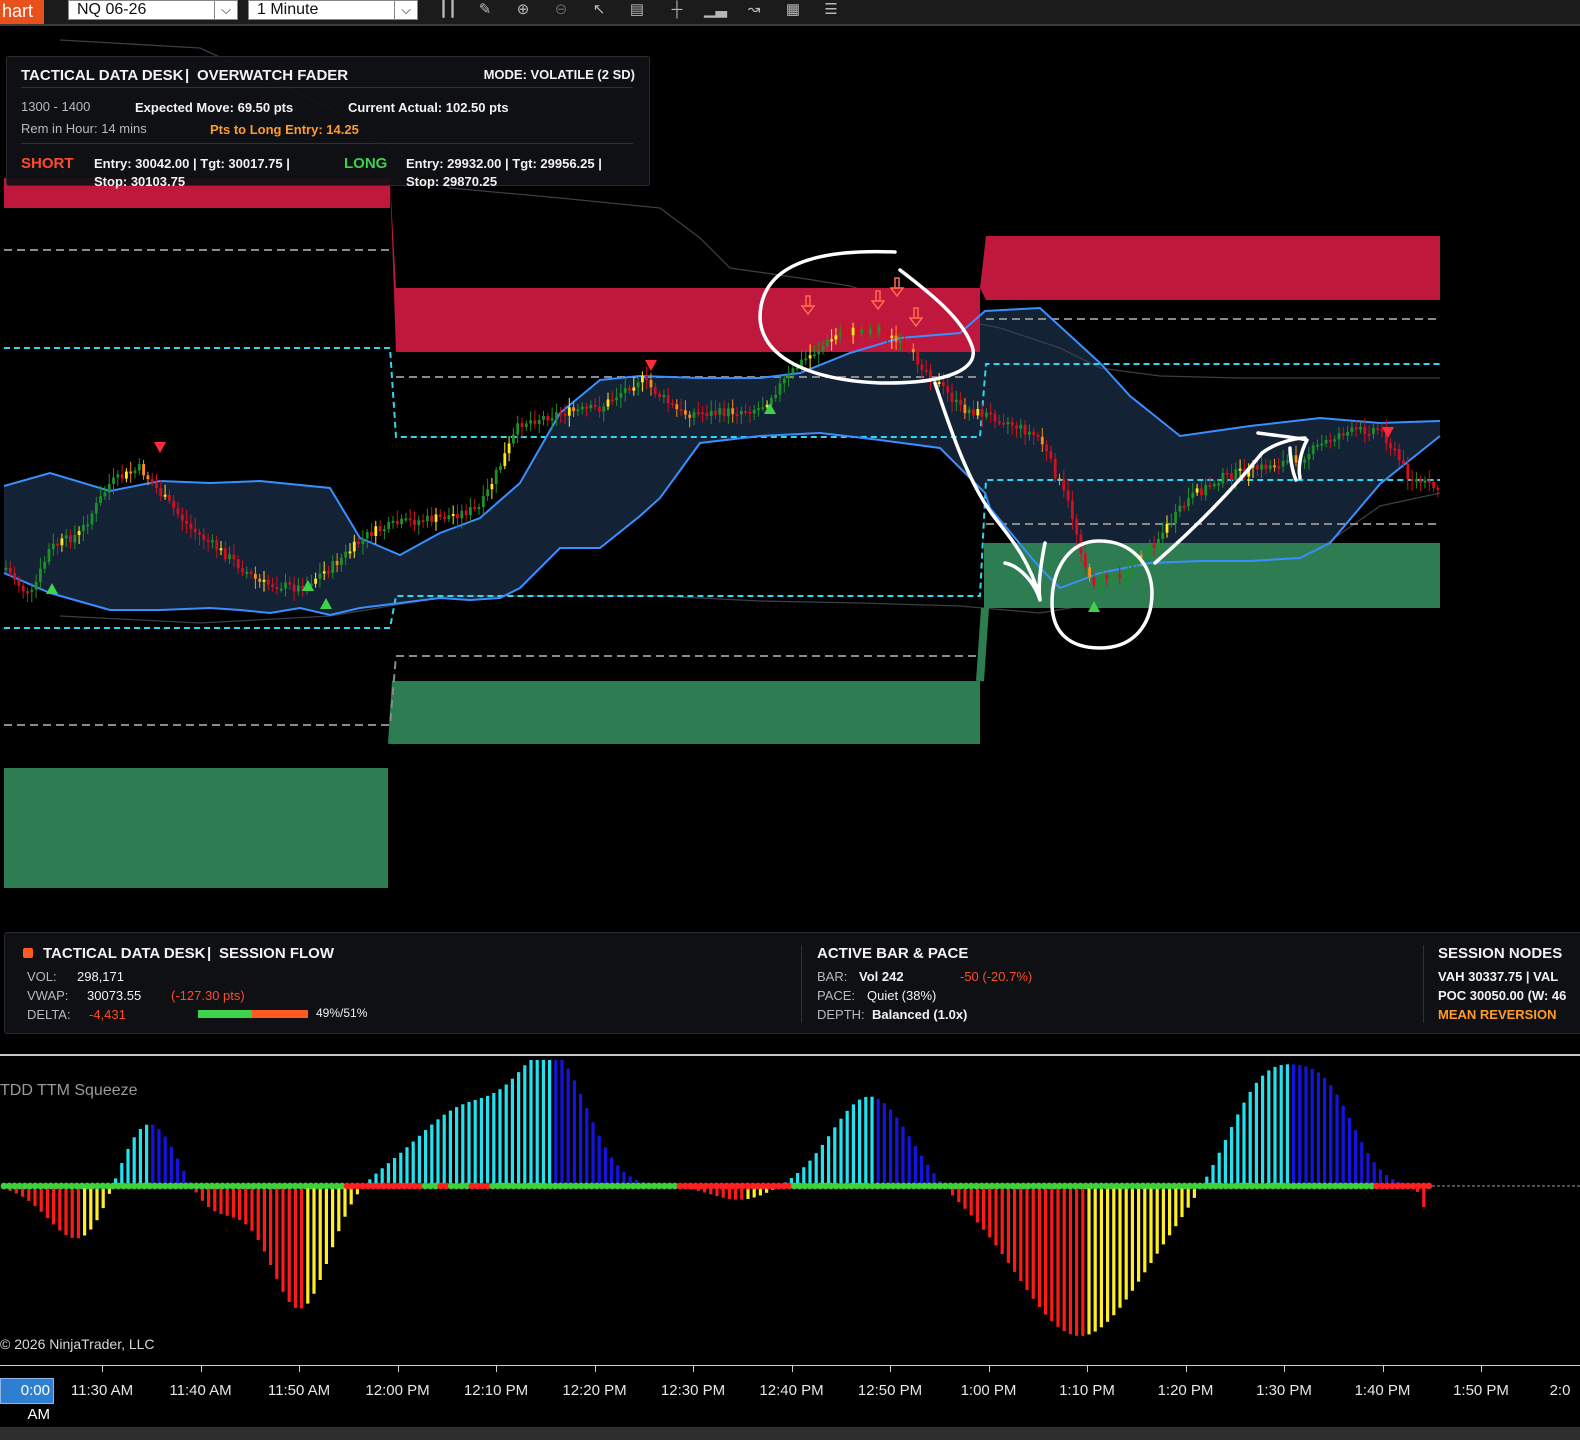 The image size is (1580, 1440). I want to click on properties-icon: ☰, so click(831, 10).